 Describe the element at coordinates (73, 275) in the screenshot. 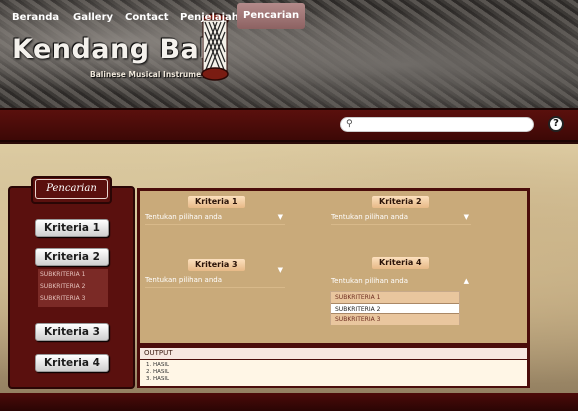

I see `sidebar-subkriteria-item: SUBKRITERIA 1` at that location.